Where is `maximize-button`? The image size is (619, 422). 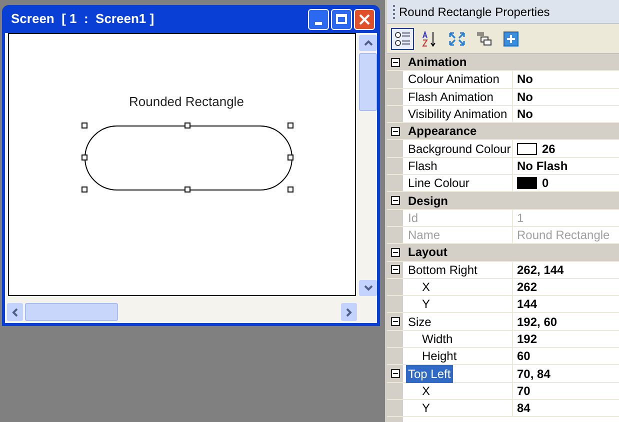 maximize-button is located at coordinates (341, 19).